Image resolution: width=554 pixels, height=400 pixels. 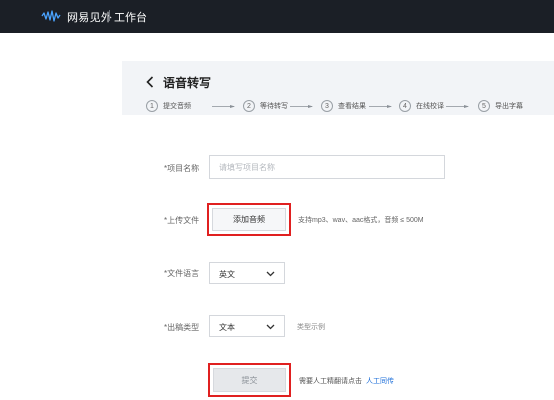 What do you see at coordinates (227, 274) in the screenshot?
I see `language-select-value: 英文` at bounding box center [227, 274].